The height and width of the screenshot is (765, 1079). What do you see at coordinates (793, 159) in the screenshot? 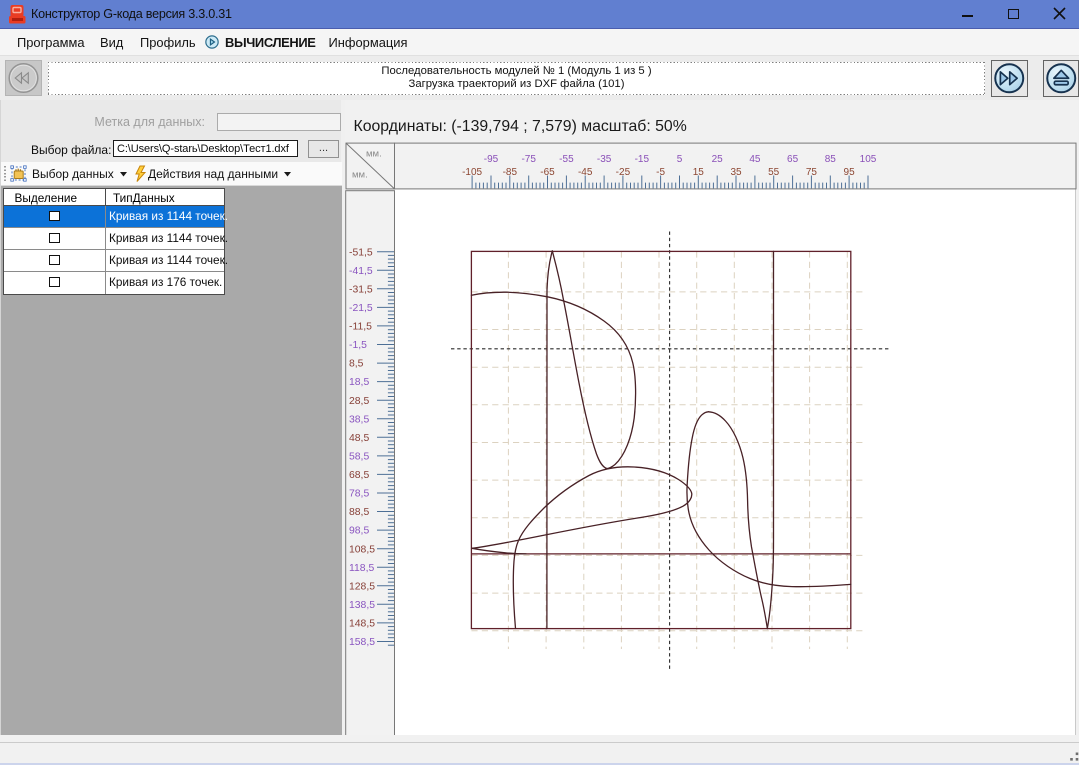
I see `svg-text: 65` at bounding box center [793, 159].